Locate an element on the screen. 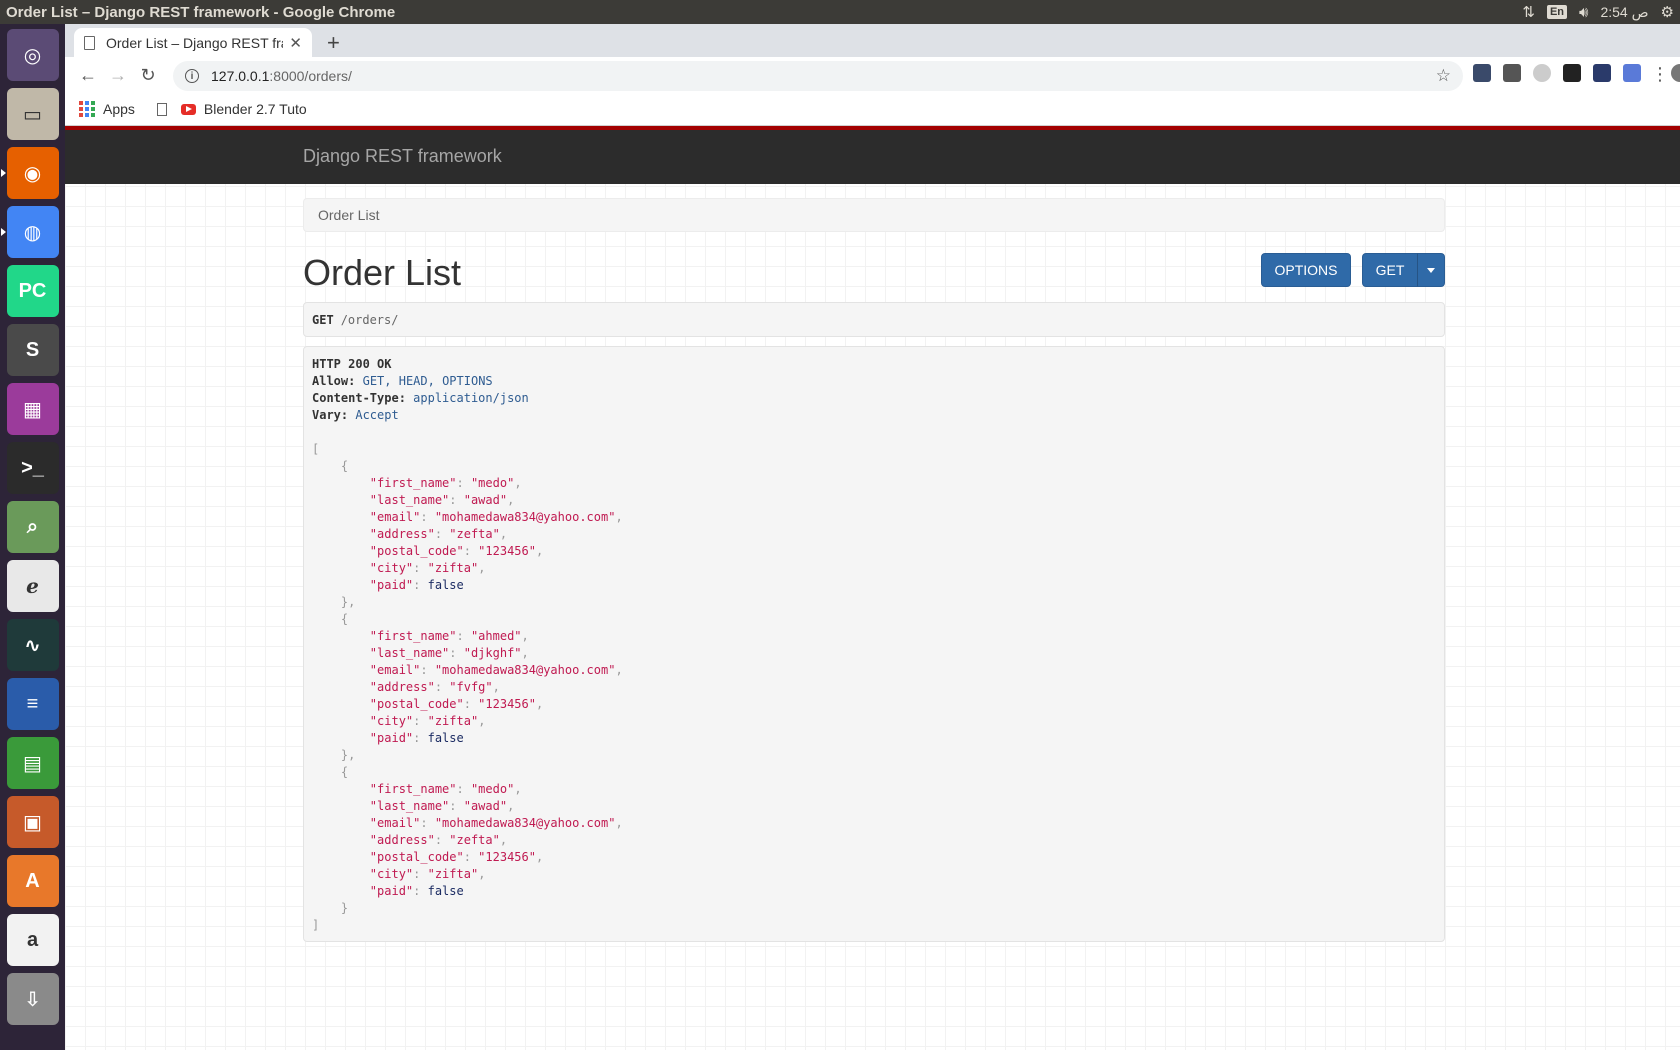 This screenshot has width=1680, height=1050. camera-extension-icon is located at coordinates (1572, 73).